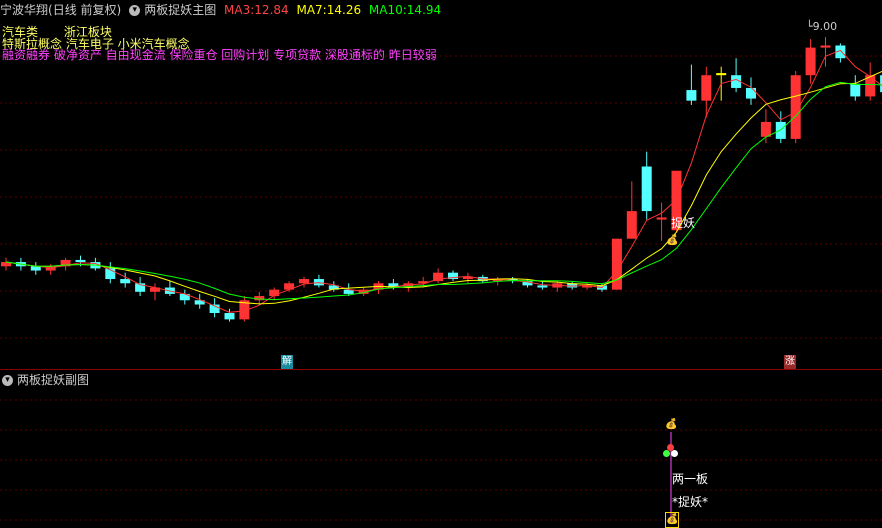 Image resolution: width=882 pixels, height=528 pixels. I want to click on price-max-tick-icon: └, so click(809, 26).